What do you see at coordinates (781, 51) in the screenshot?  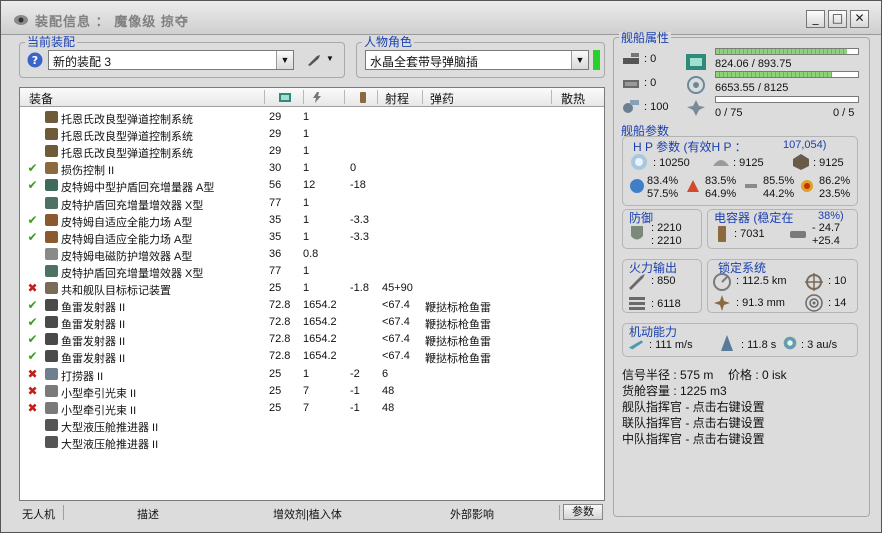 I see `cpu-bar-fill` at bounding box center [781, 51].